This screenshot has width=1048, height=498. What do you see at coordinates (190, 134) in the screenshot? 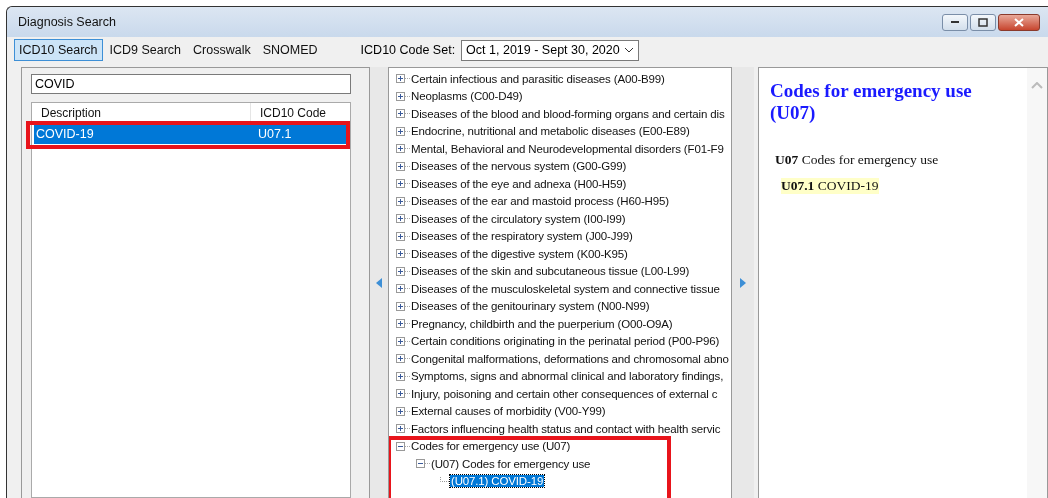
I see `result-row: COVID-19 U07.1` at bounding box center [190, 134].